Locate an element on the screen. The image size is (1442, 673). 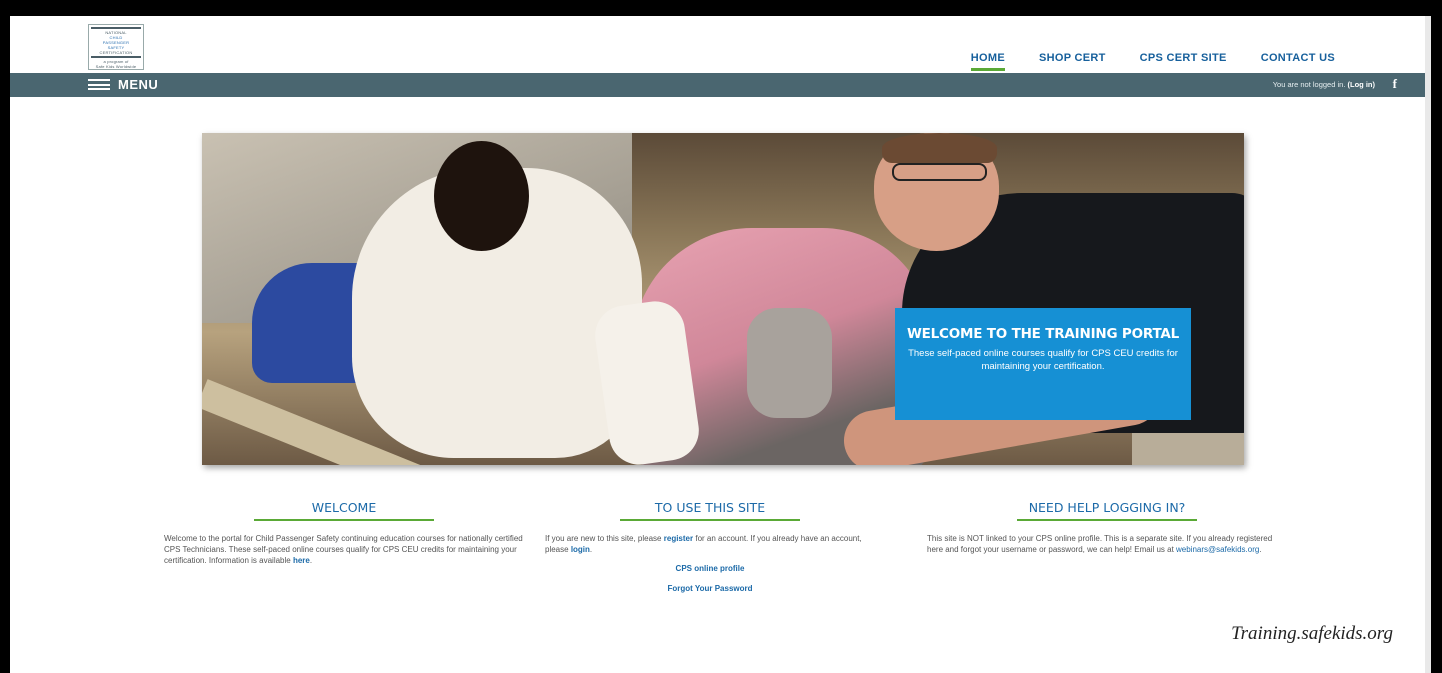
menu-bar: MENU You are not logged in. (Log in) f is located at coordinates (717, 85).